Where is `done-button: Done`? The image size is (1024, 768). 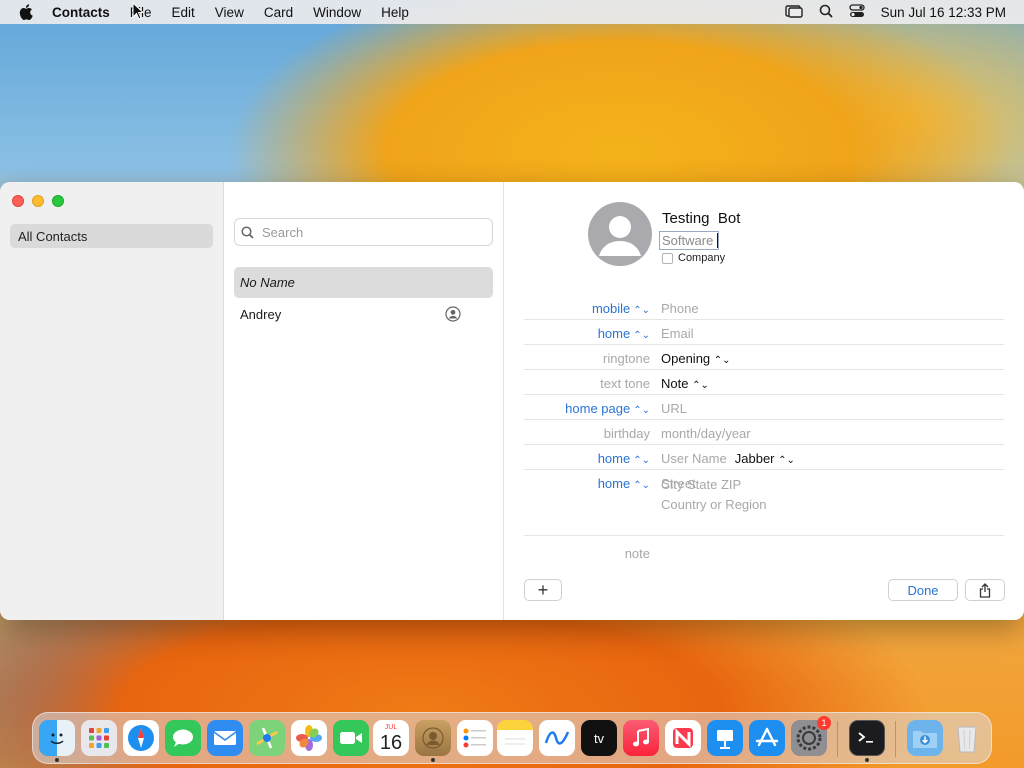 done-button: Done is located at coordinates (923, 590).